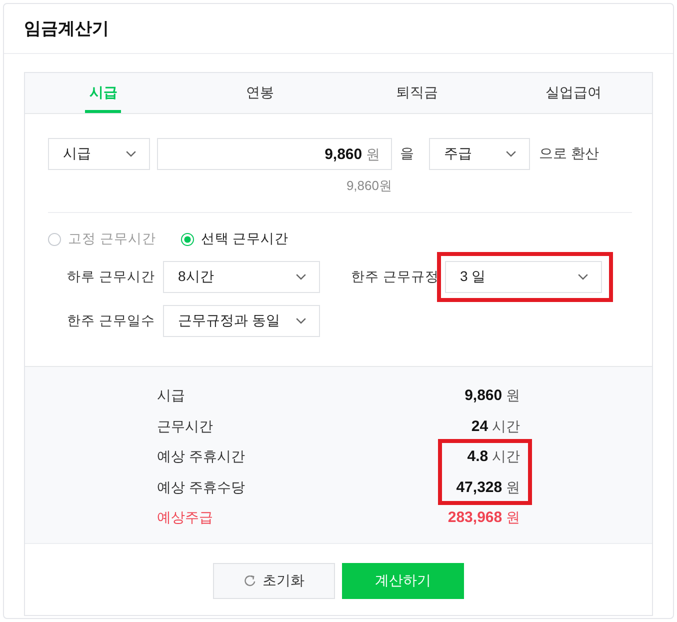 This screenshot has width=677, height=622. Describe the element at coordinates (369, 186) in the screenshot. I see `amount-preview: 9,860원` at that location.